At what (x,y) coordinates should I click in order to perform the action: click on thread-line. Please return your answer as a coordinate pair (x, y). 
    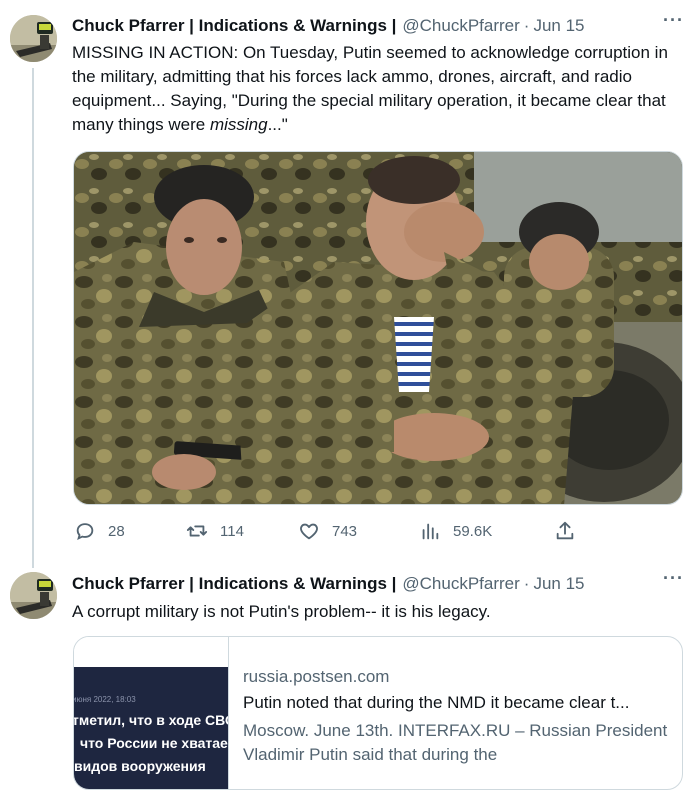
    Looking at the image, I should click on (33, 318).